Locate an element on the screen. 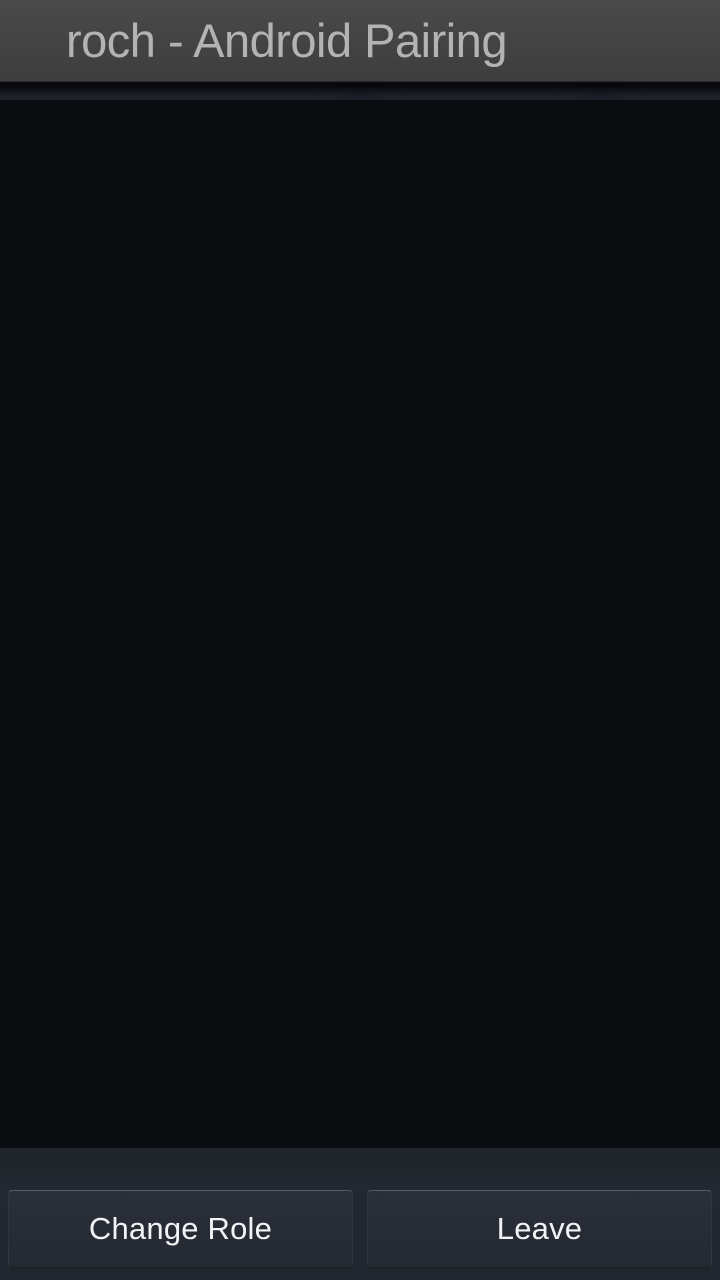  app-tile-listener: ROCON ROCON Listener is located at coordinates (600, 95).